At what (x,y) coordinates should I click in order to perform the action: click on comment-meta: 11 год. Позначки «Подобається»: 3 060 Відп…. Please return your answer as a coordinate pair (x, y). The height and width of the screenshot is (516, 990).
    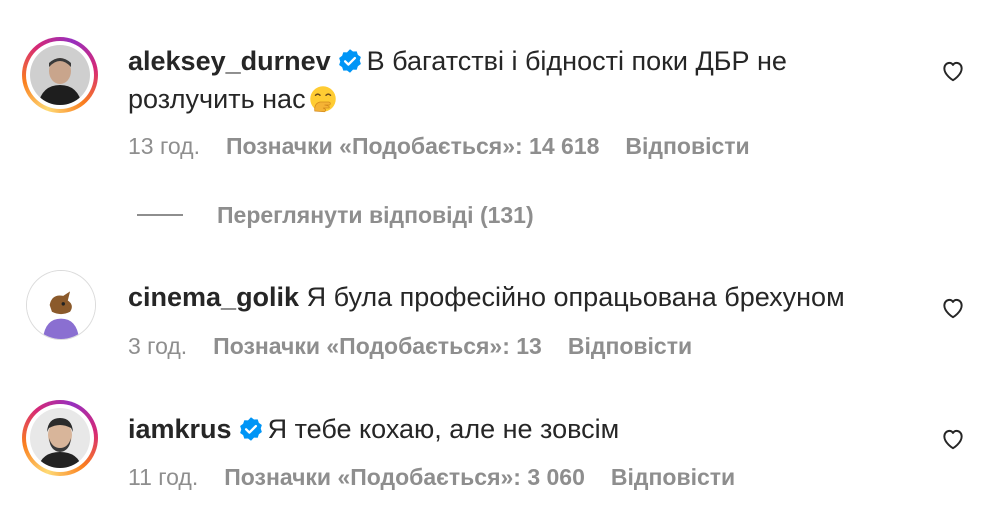
    Looking at the image, I should click on (431, 477).